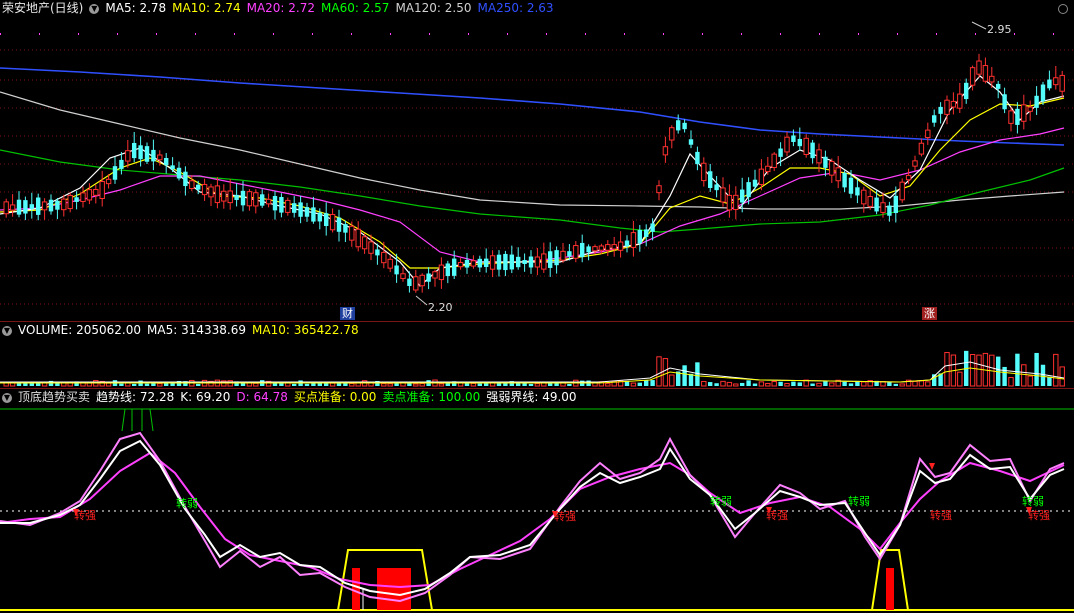 This screenshot has height=613, width=1074. I want to click on volume-chart, so click(532, 368).